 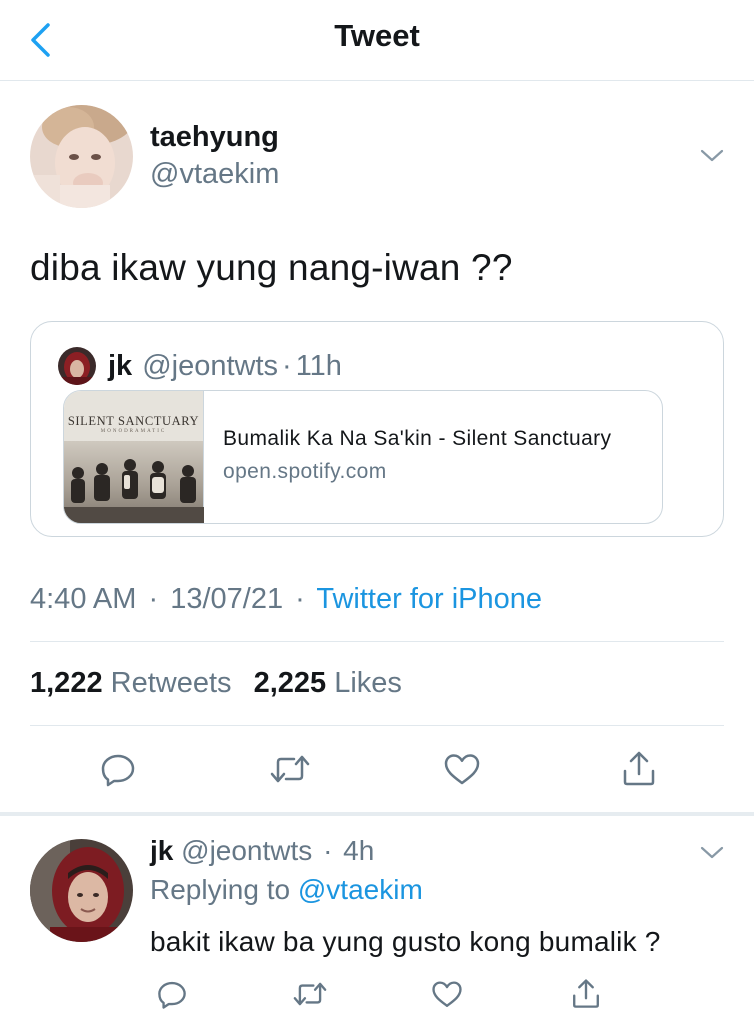 I want to click on like-button, so click(x=462, y=769).